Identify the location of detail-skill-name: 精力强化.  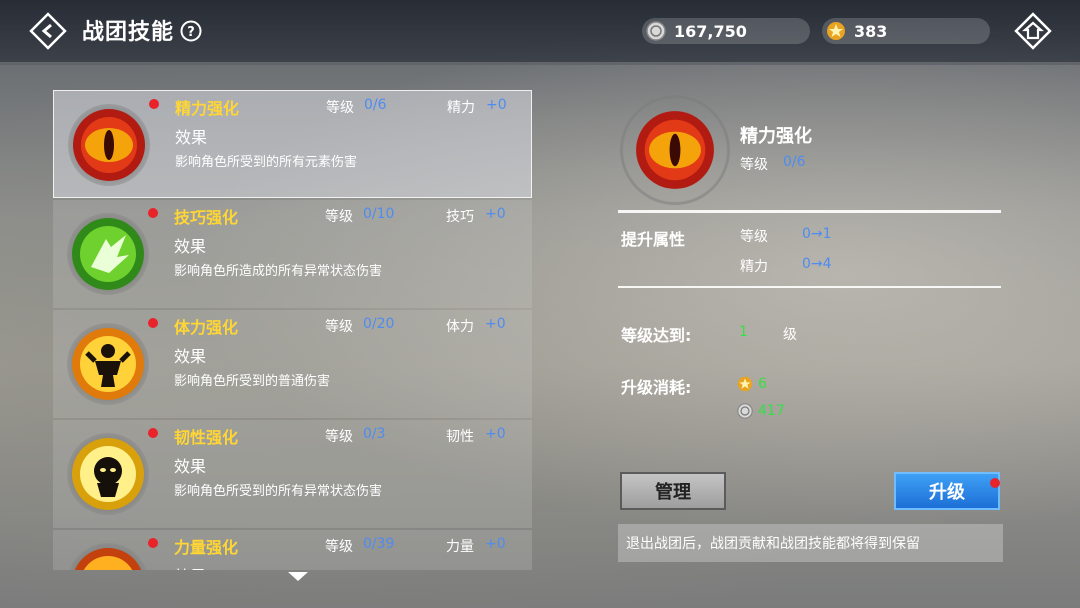
(776, 136).